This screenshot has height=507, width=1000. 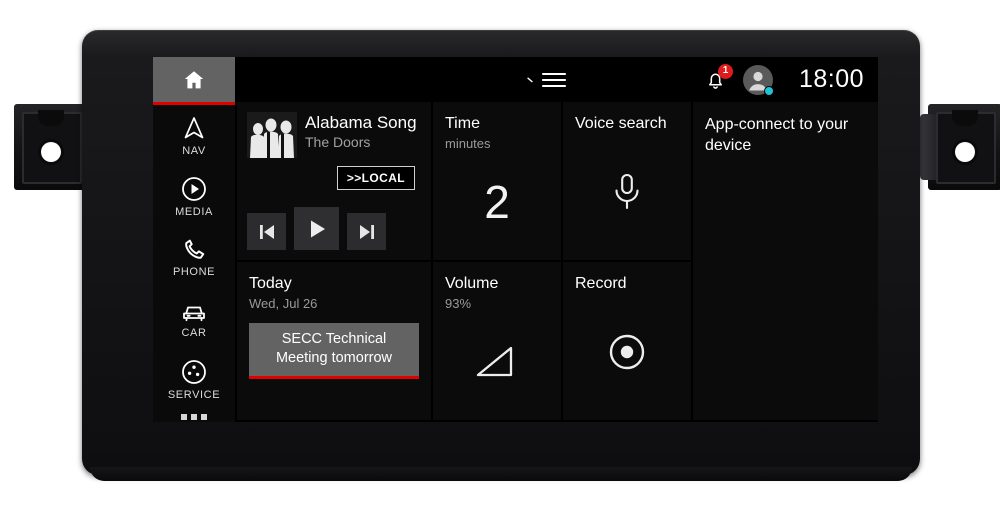 I want to click on sidebar-item-car: CAR, so click(x=194, y=318).